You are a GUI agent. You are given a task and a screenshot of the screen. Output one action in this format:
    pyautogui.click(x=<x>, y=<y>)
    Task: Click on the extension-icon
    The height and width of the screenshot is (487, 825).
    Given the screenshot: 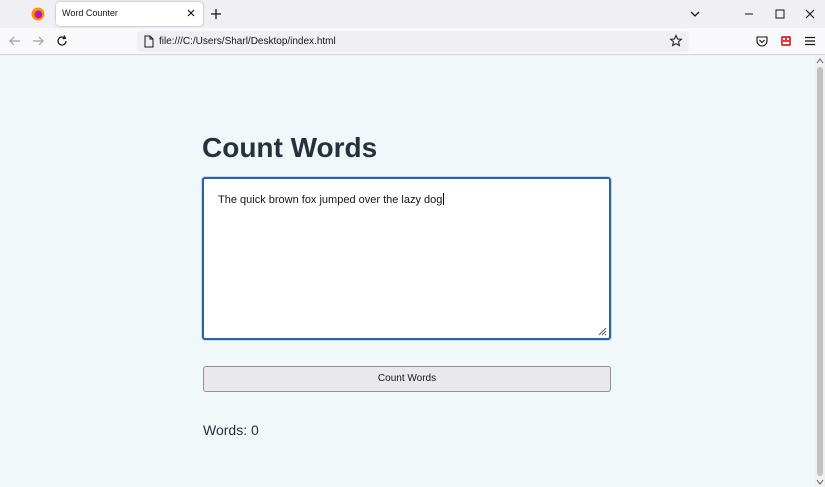 What is the action you would take?
    pyautogui.click(x=786, y=41)
    